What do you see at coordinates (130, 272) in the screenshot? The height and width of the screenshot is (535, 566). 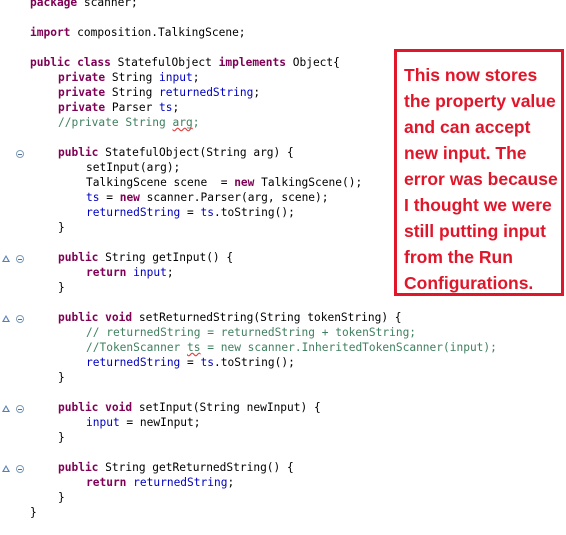 I see `code-line: return input;` at bounding box center [130, 272].